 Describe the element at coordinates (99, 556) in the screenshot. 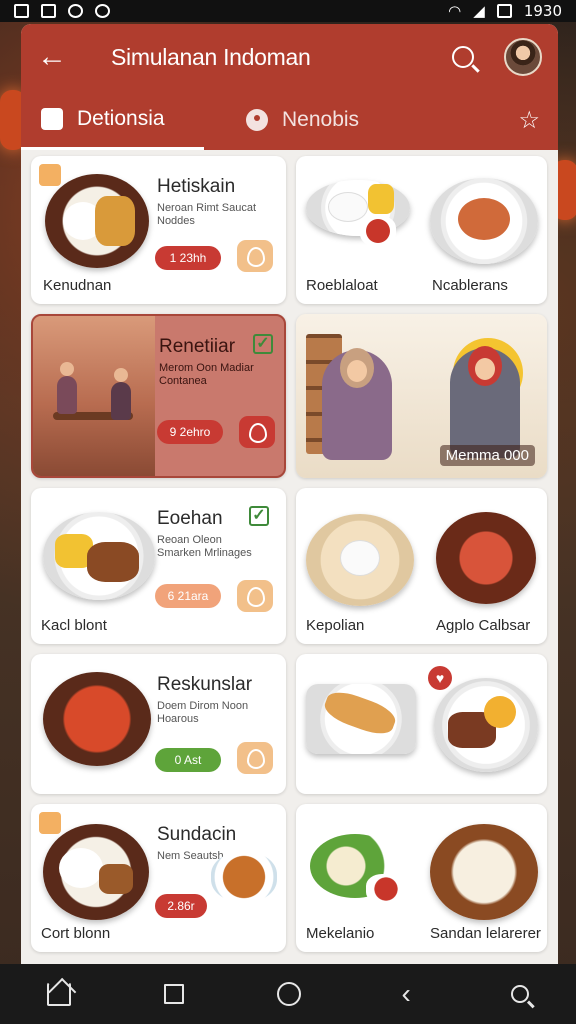

I see `fried-chicken-plate-image` at that location.